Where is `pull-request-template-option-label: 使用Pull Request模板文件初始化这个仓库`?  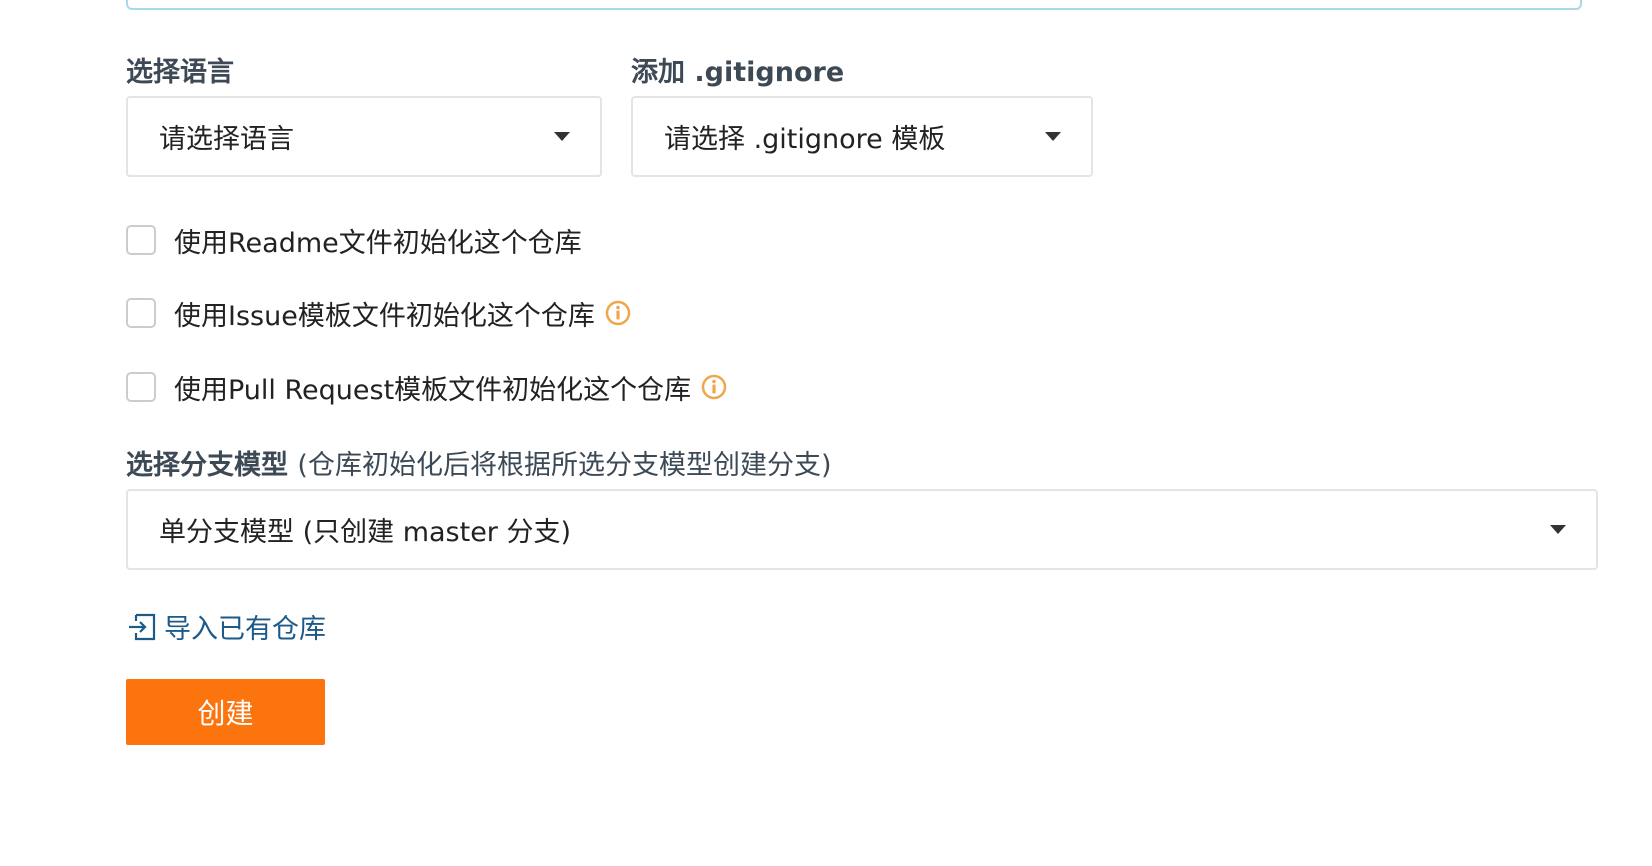
pull-request-template-option-label: 使用Pull Request模板文件初始化这个仓库 is located at coordinates (433, 390).